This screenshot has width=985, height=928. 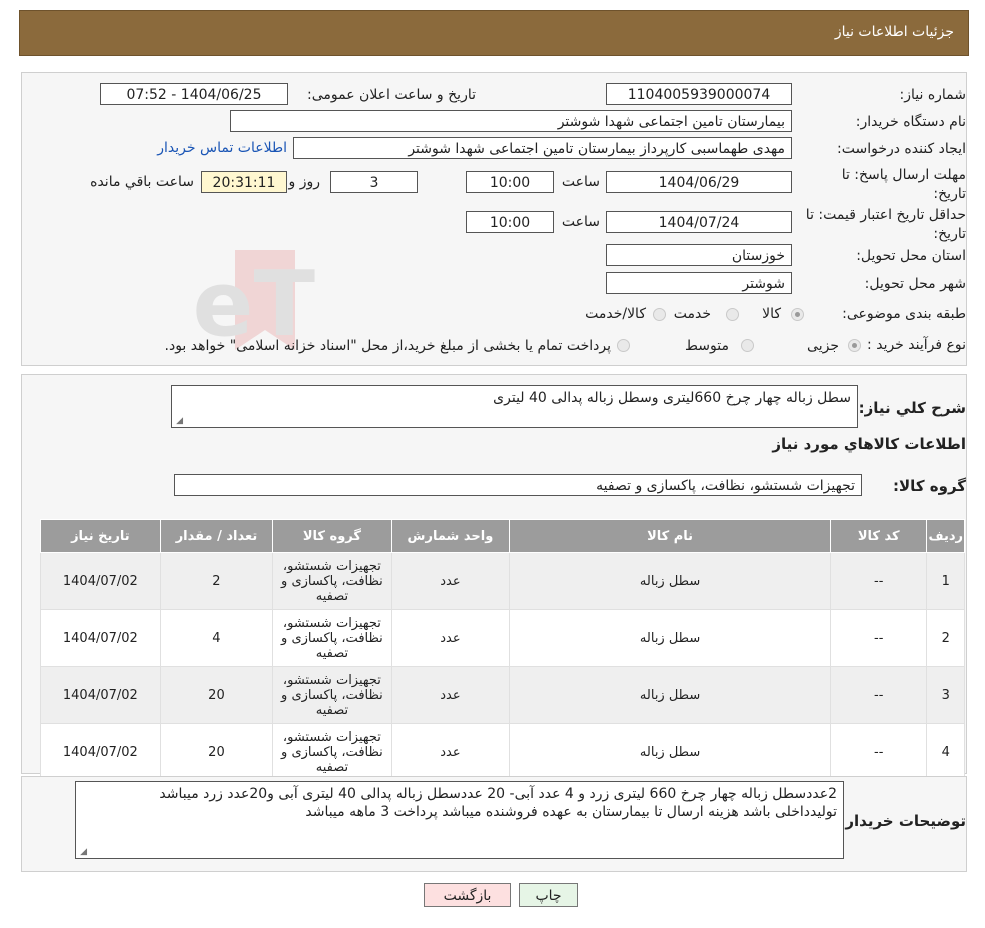 I want to click on col-date-header: تاریخ نیاز, so click(x=100, y=536).